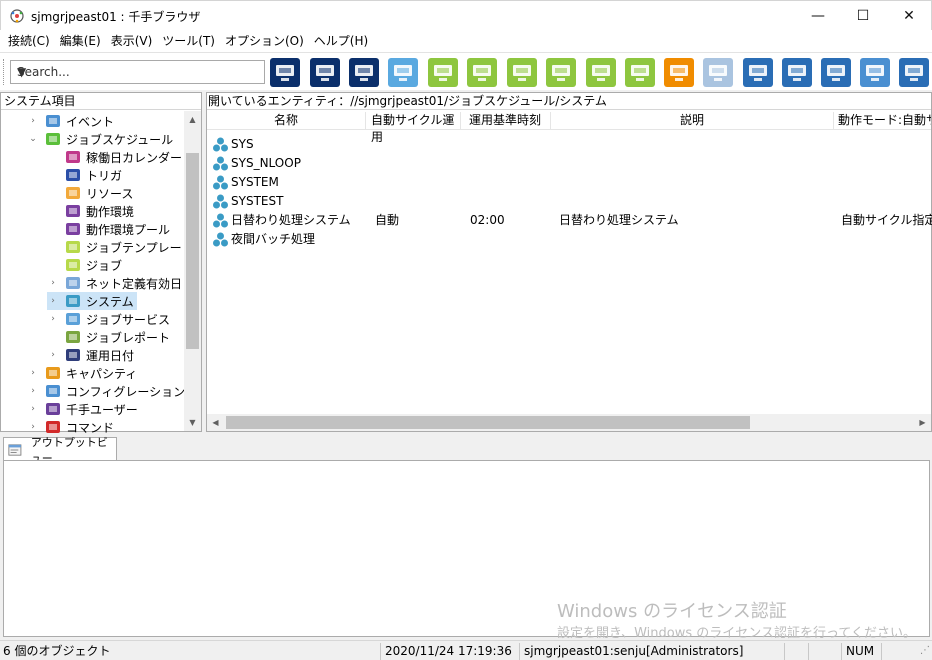 The height and width of the screenshot is (660, 932). Describe the element at coordinates (60, 450) in the screenshot. I see `tab-output-view: アウトプットビュー` at that location.